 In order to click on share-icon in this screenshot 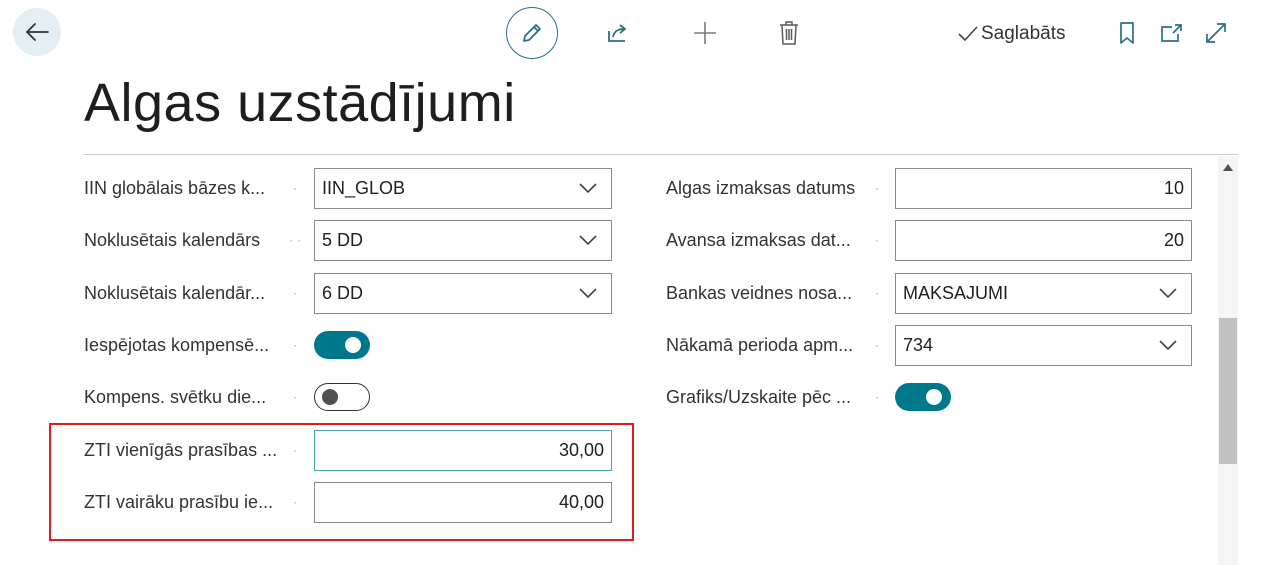, I will do `click(617, 33)`.